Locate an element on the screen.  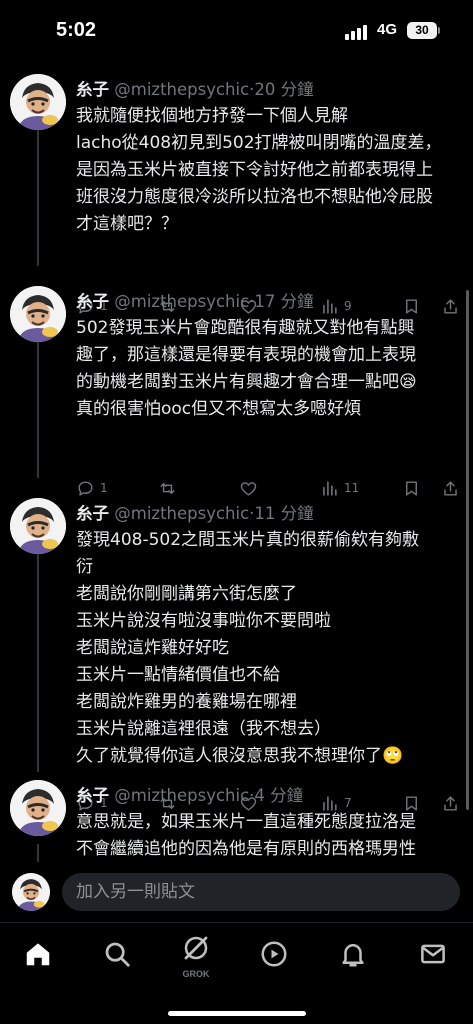
share-button is located at coordinates (450, 488).